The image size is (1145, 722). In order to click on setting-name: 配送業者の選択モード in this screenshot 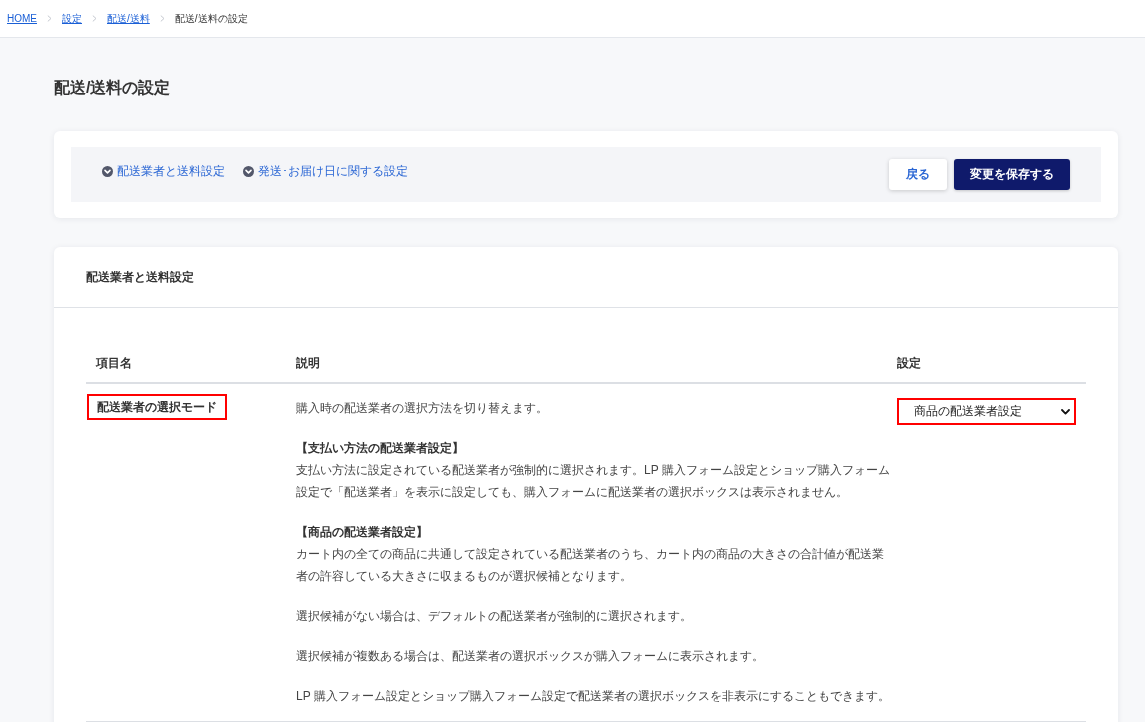, I will do `click(157, 407)`.